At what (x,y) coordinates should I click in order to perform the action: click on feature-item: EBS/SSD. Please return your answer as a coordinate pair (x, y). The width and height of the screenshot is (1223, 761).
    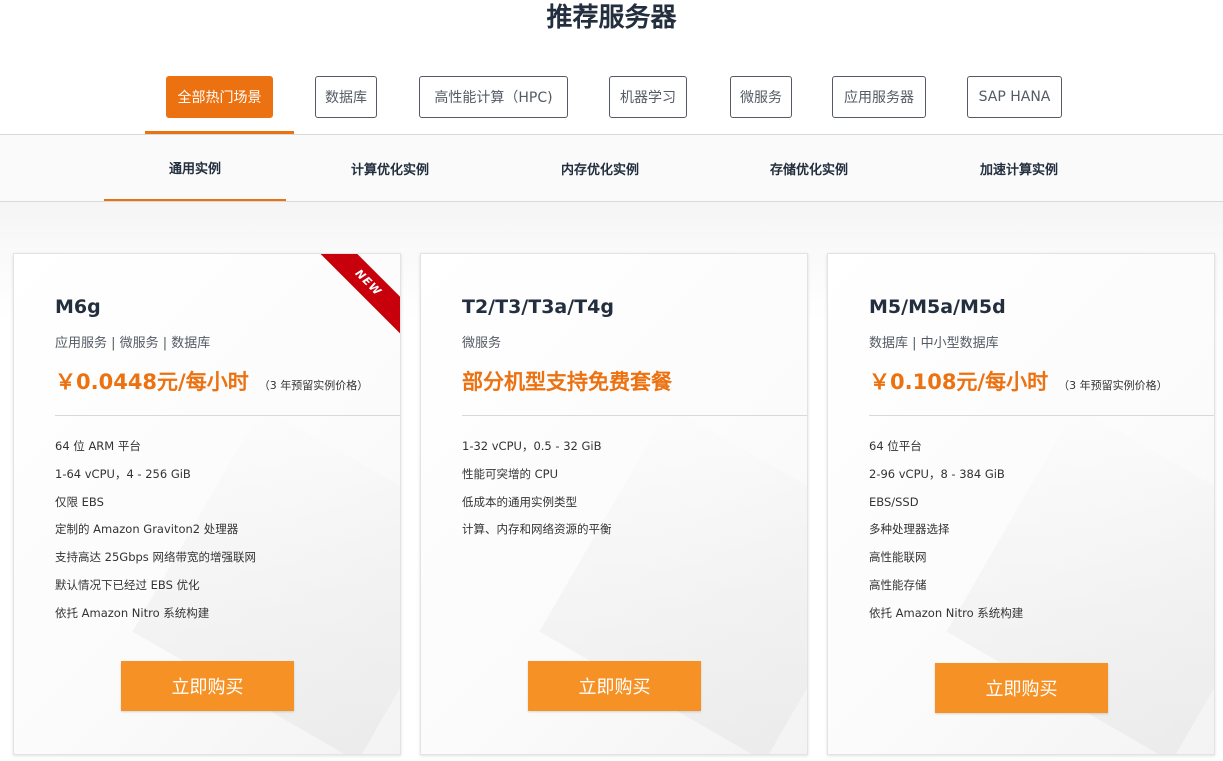
    Looking at the image, I should click on (894, 501).